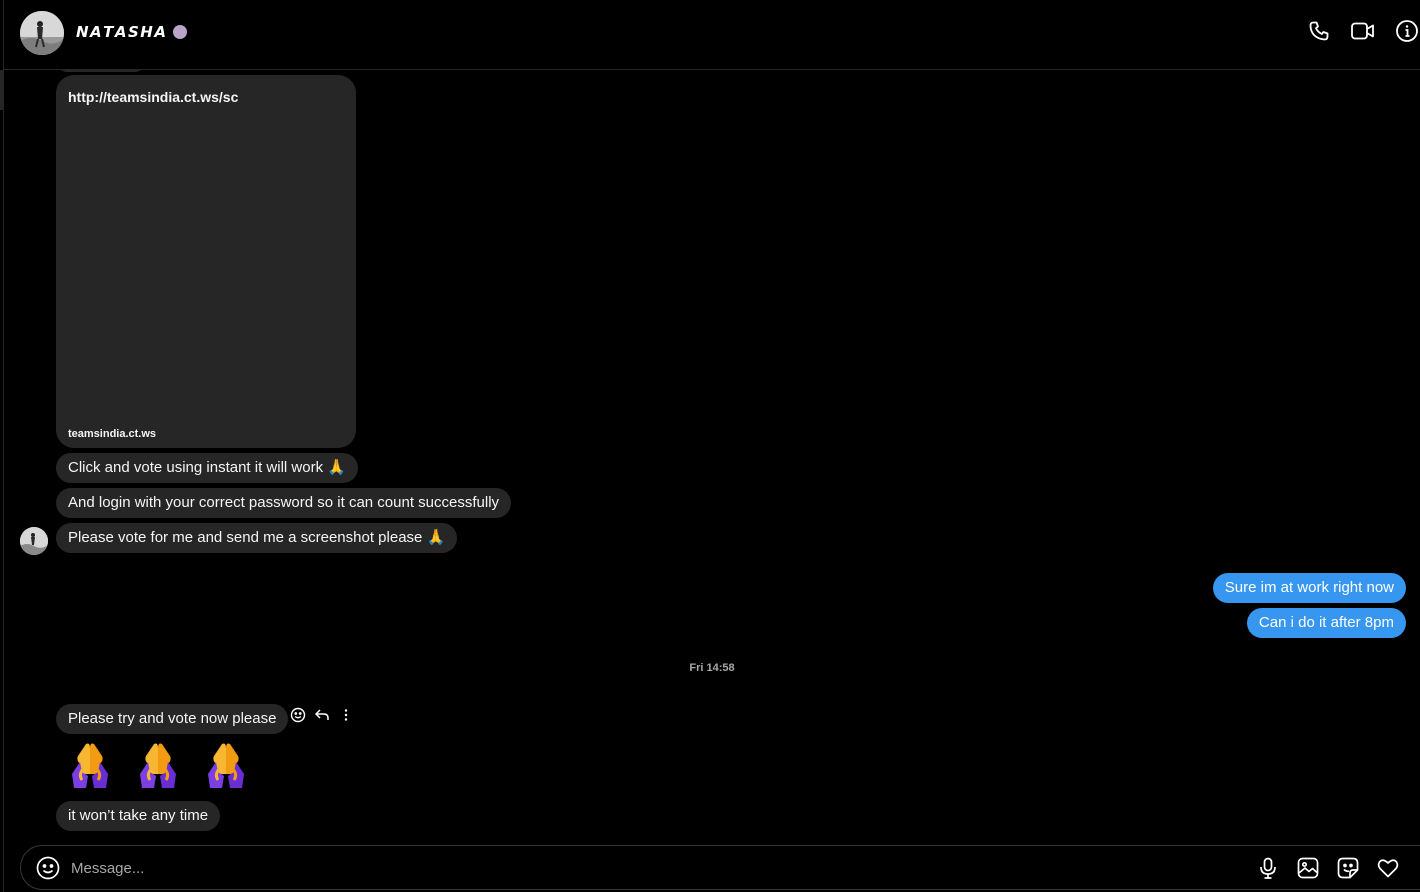 The image size is (1420, 892). I want to click on emoji-message, so click(158, 766).